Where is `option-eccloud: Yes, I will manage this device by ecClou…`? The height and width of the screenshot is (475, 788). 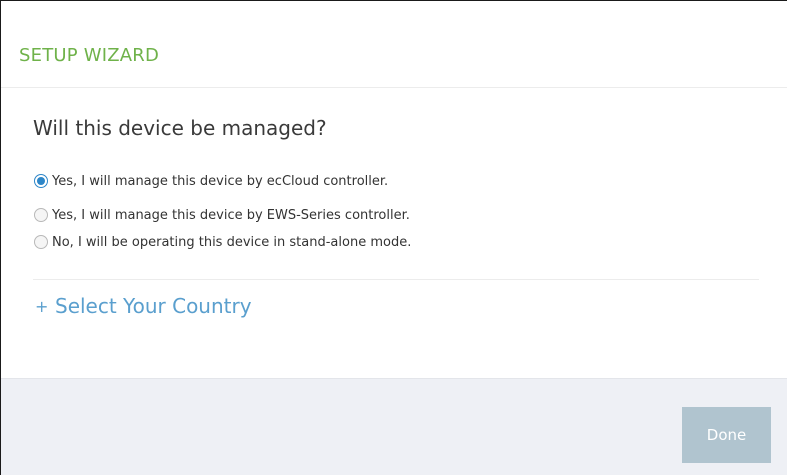 option-eccloud: Yes, I will manage this device by ecClou… is located at coordinates (211, 181).